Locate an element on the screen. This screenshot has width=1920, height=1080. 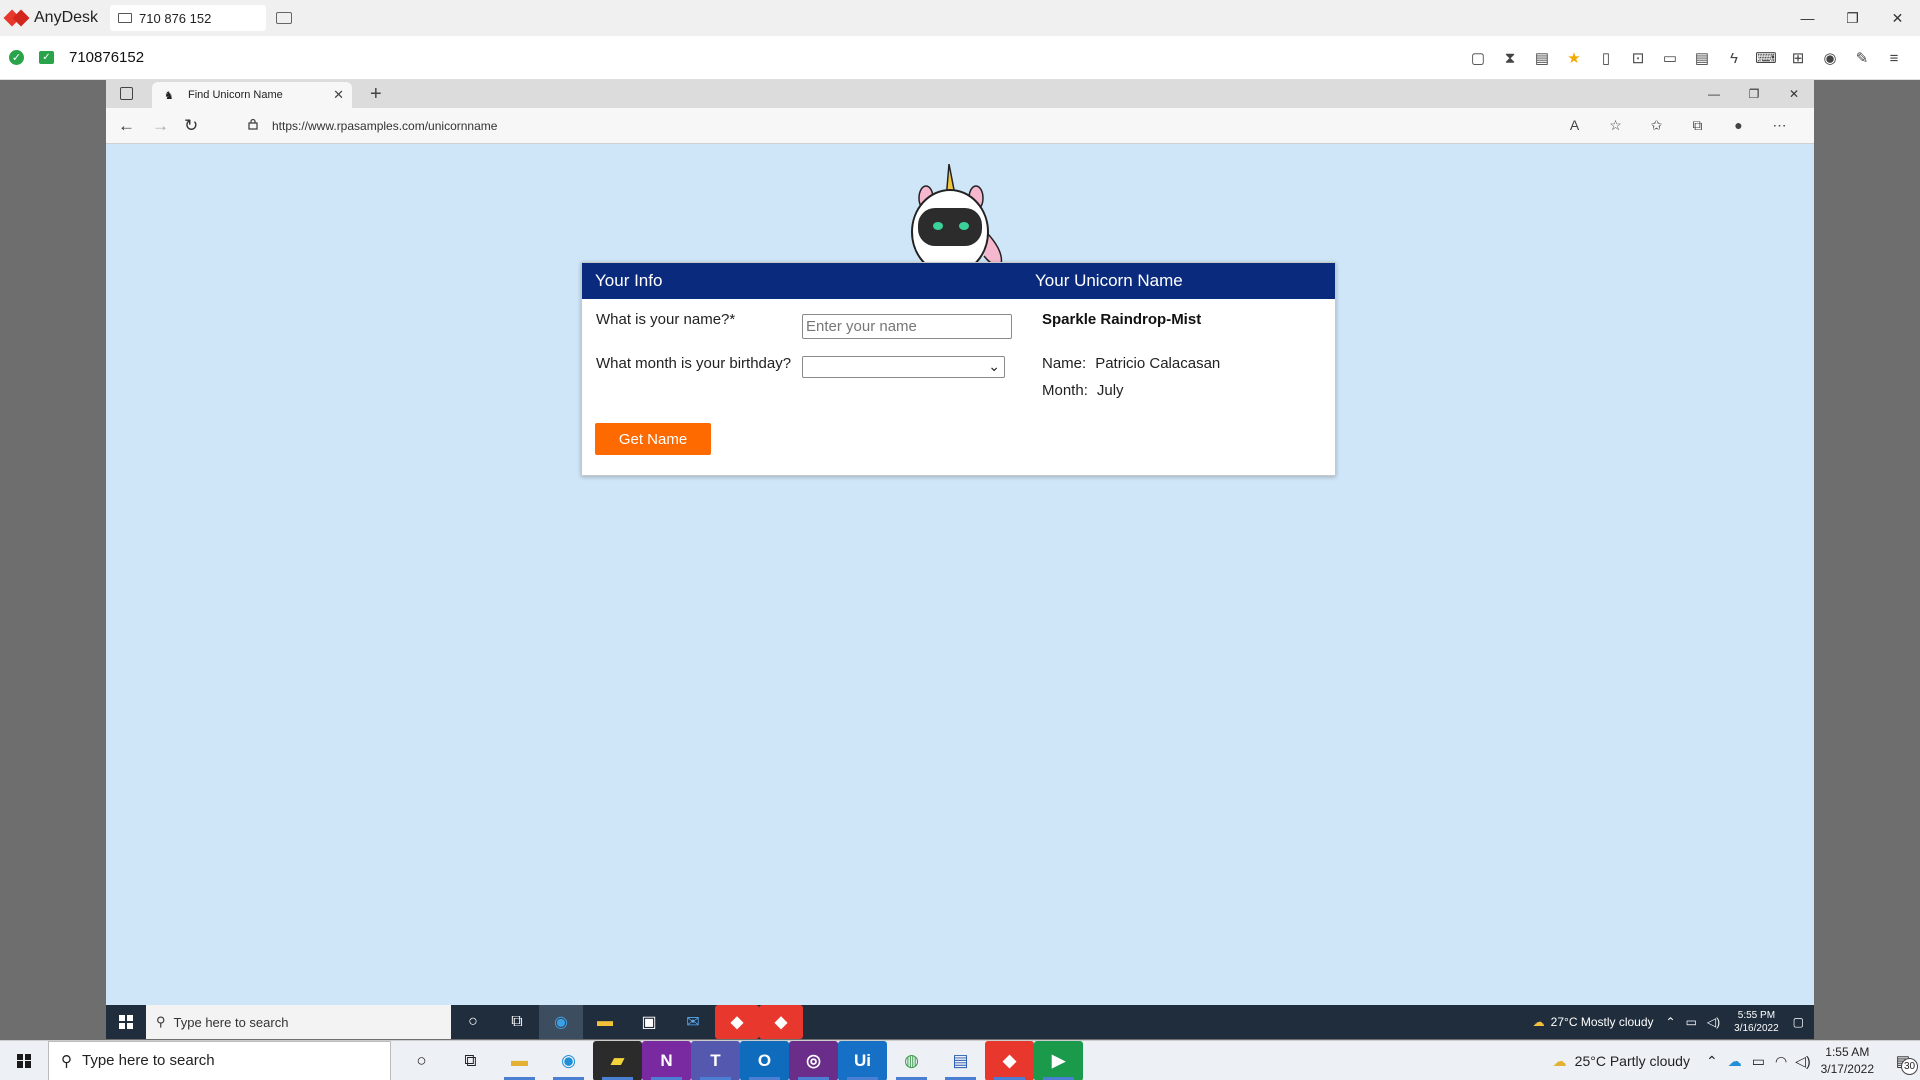
remote-notification-icon: ▢ is located at coordinates (1798, 1022).